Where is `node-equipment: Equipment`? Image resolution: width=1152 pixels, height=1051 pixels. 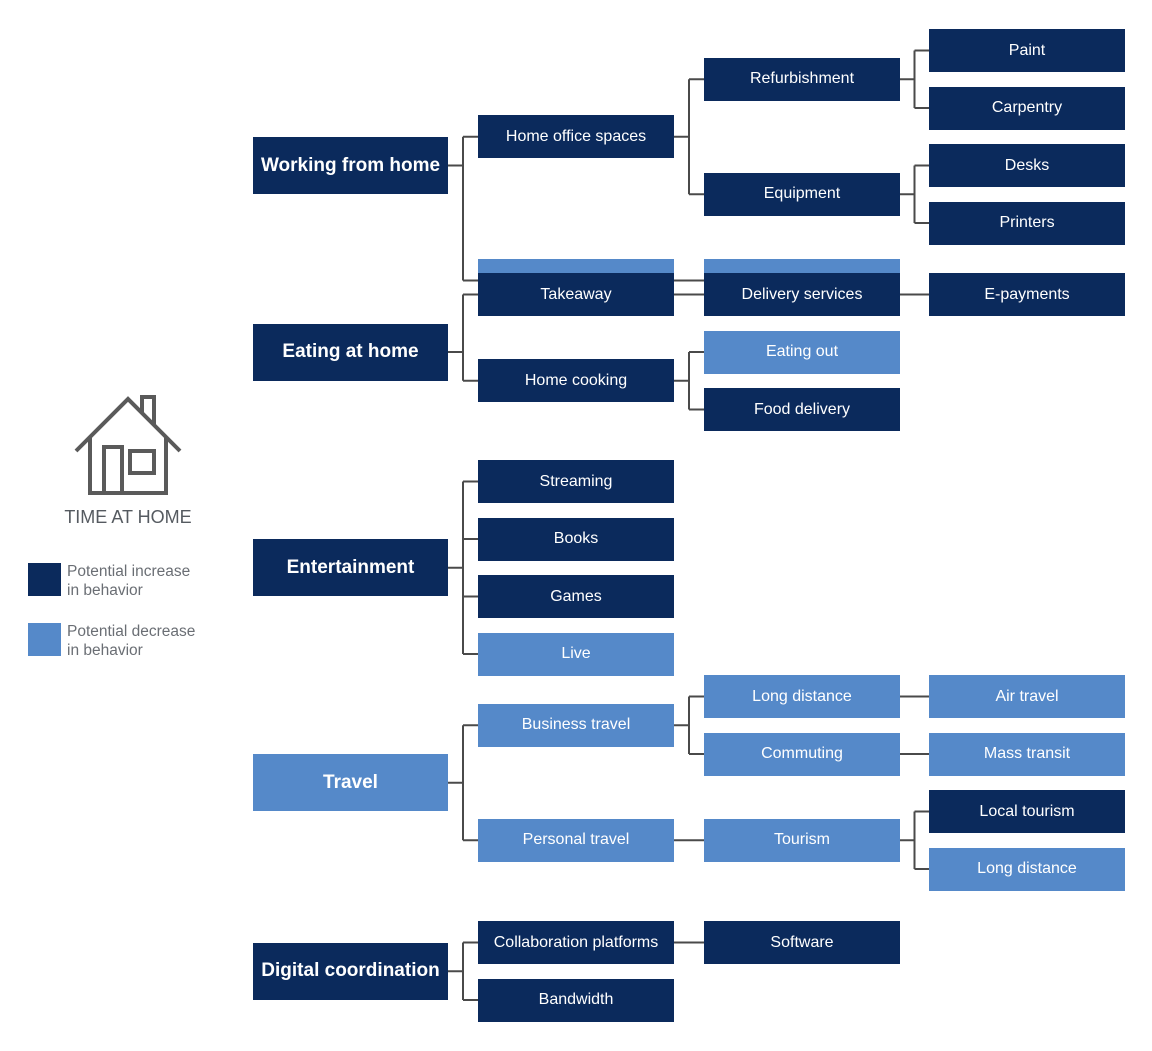
node-equipment: Equipment is located at coordinates (802, 194).